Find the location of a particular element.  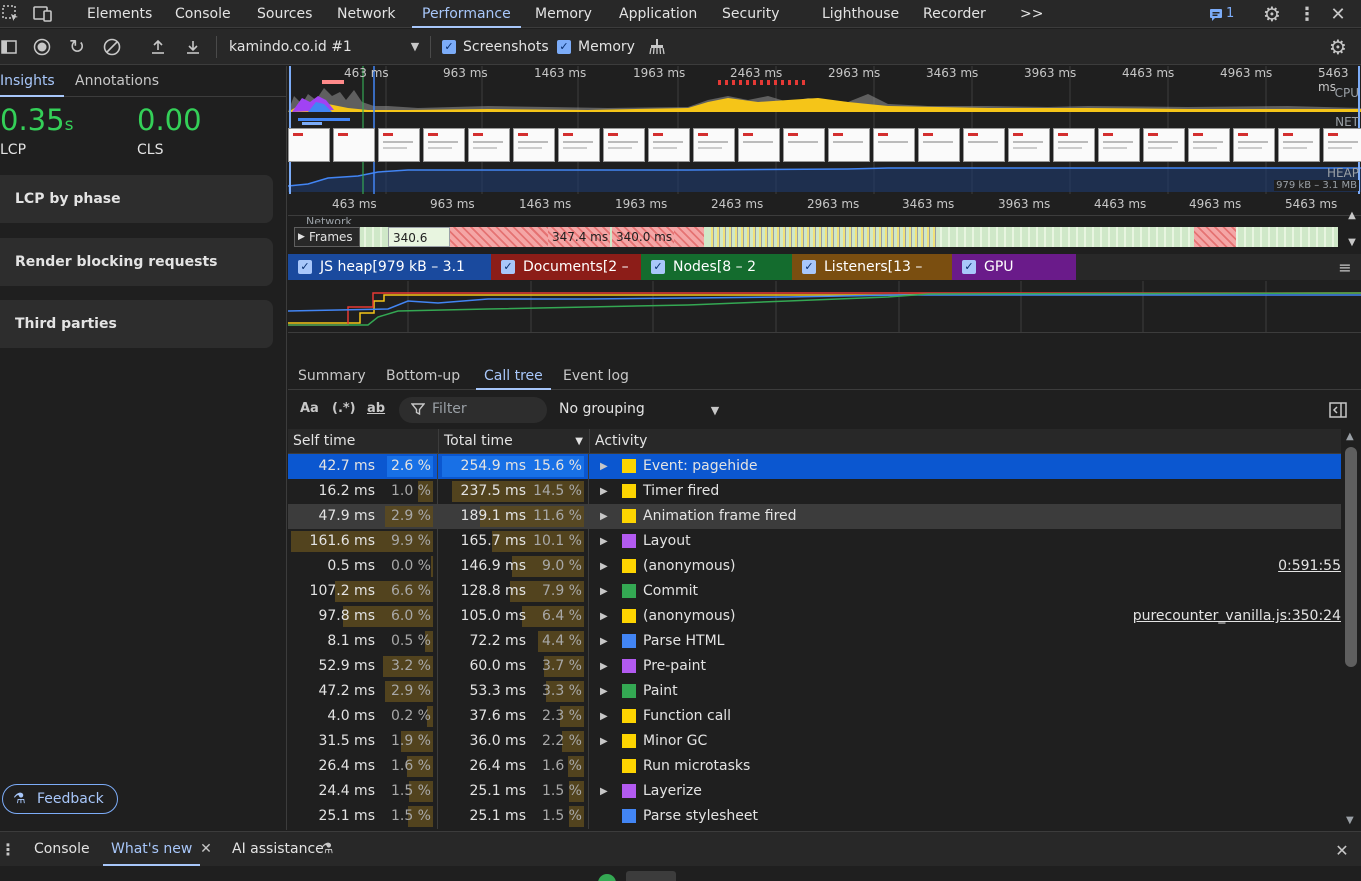

tab-performance: Performance is located at coordinates (466, 14).